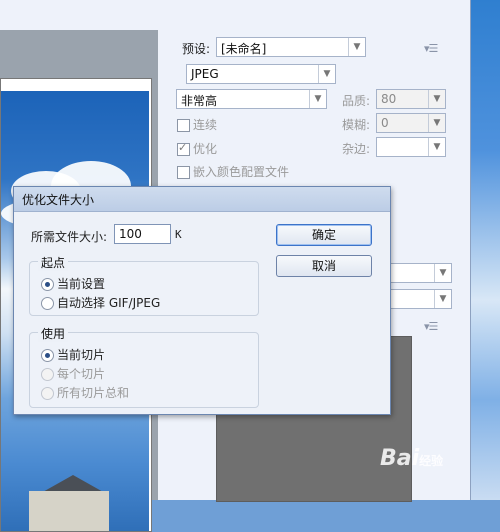 The width and height of the screenshot is (500, 532). What do you see at coordinates (244, 49) in the screenshot?
I see `preset-value: [未命名]` at bounding box center [244, 49].